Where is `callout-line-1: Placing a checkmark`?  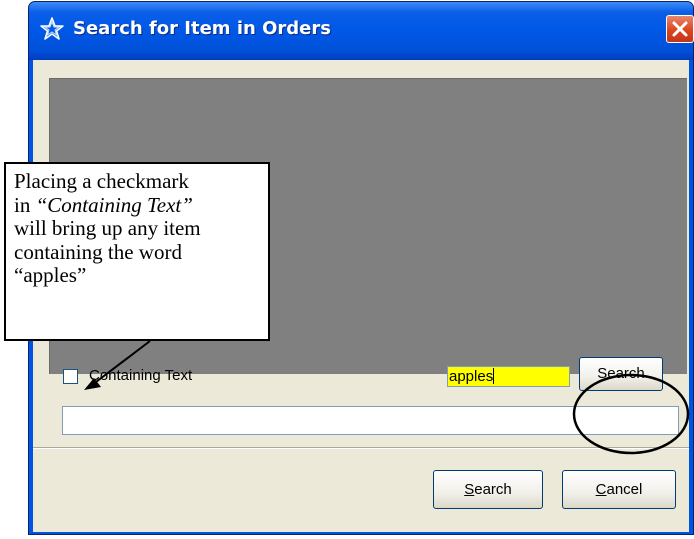
callout-line-1: Placing a checkmark is located at coordinates (101, 181).